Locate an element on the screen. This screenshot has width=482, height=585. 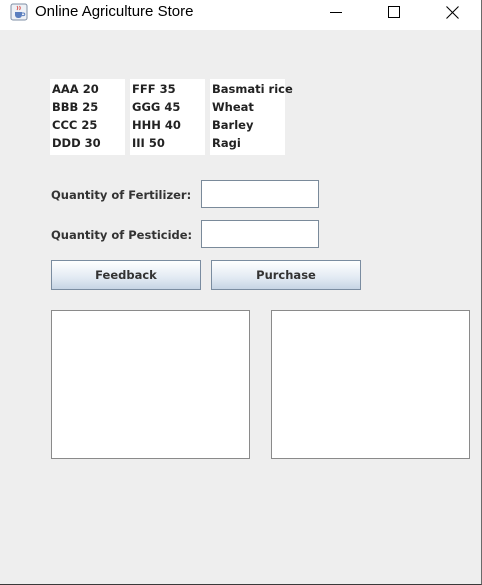
list-item: GGG 45 is located at coordinates (156, 107).